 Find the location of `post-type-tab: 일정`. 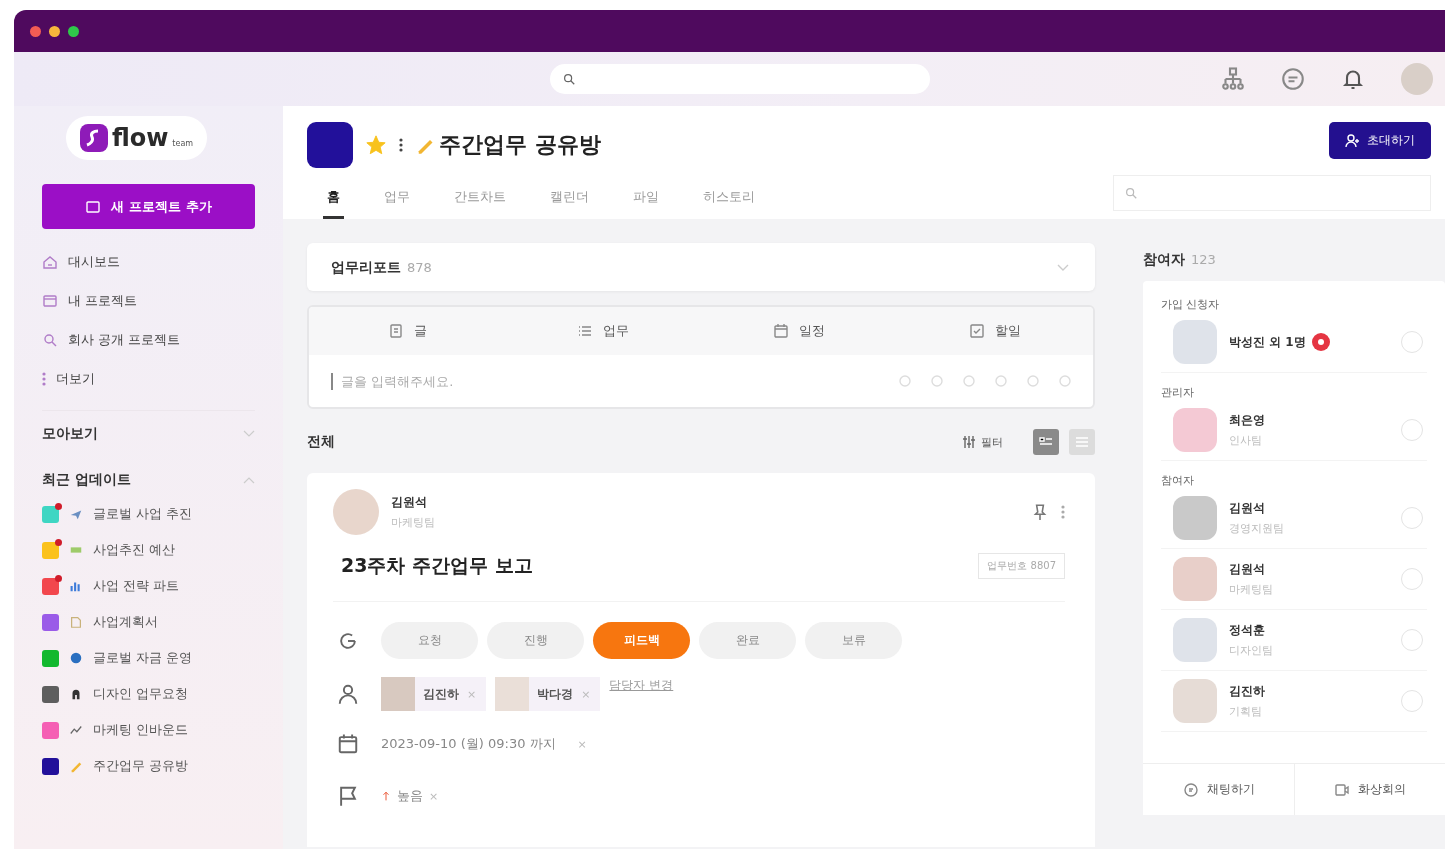

post-type-tab: 일정 is located at coordinates (799, 331).